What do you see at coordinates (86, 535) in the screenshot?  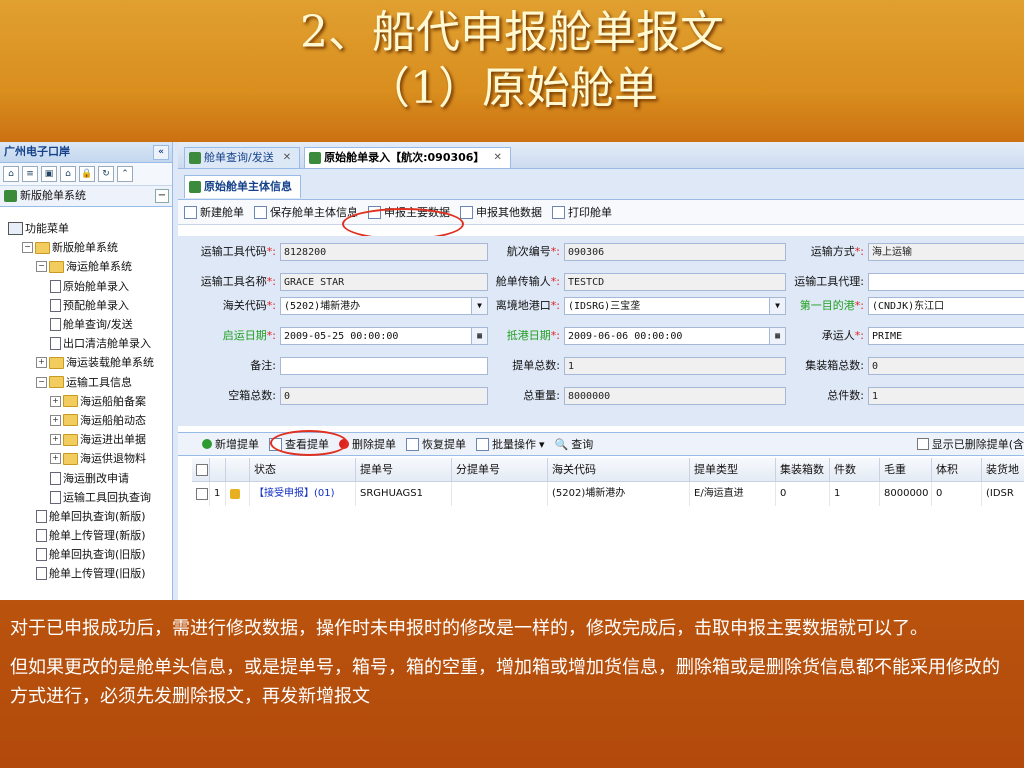 I see `tree-item: 舱单上传管理(新版)` at bounding box center [86, 535].